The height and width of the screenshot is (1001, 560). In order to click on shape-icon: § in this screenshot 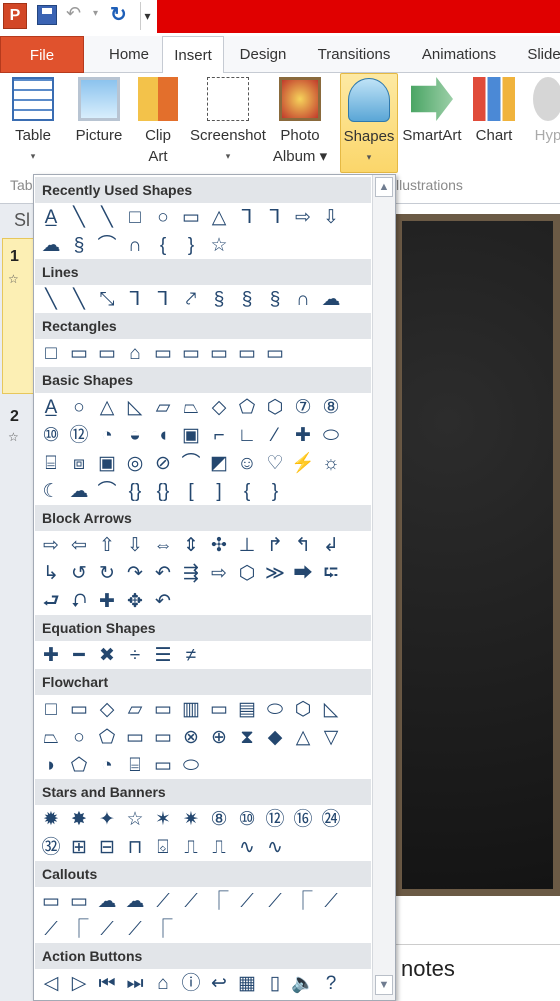, I will do `click(275, 299)`.